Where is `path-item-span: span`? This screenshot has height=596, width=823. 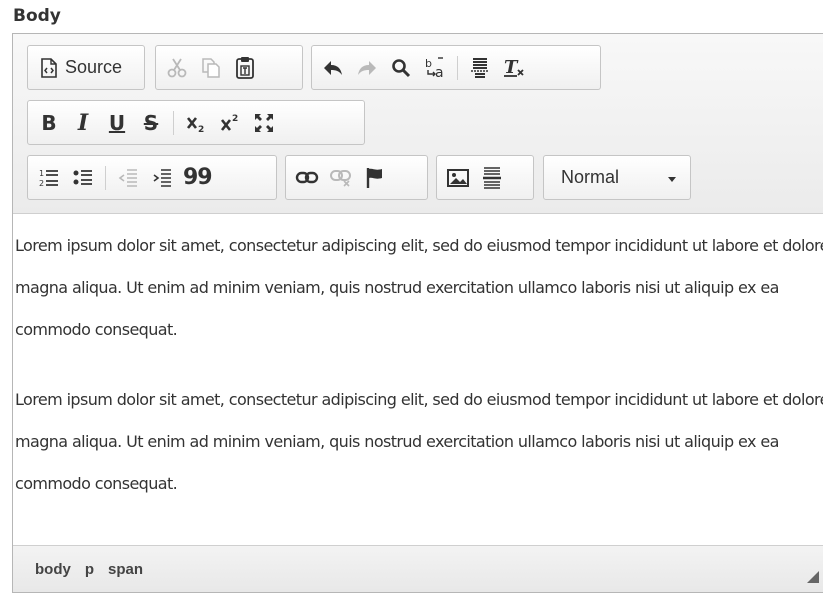 path-item-span: span is located at coordinates (125, 569).